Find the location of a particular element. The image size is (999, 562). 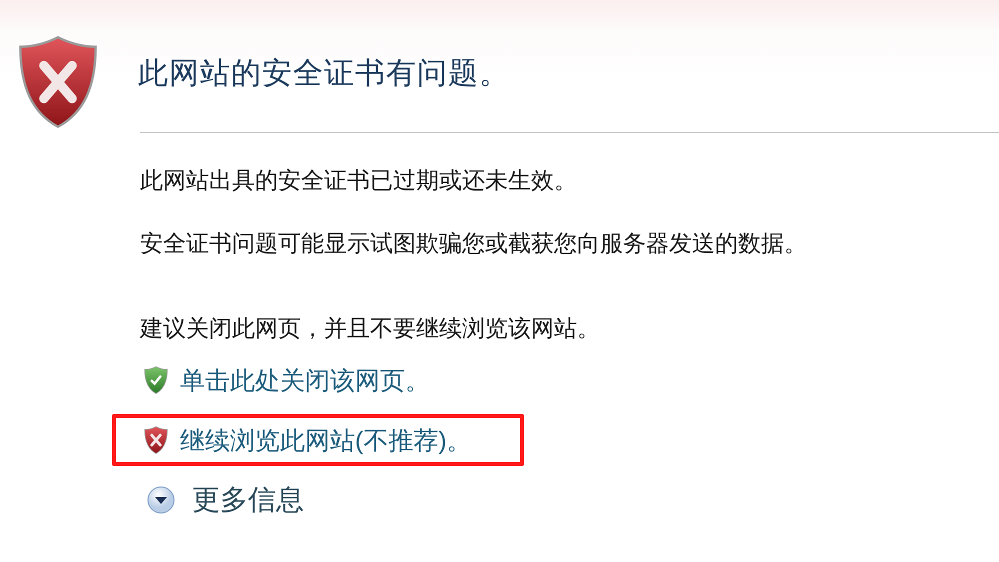

more-info-toggle: 更多信息 is located at coordinates (225, 500).